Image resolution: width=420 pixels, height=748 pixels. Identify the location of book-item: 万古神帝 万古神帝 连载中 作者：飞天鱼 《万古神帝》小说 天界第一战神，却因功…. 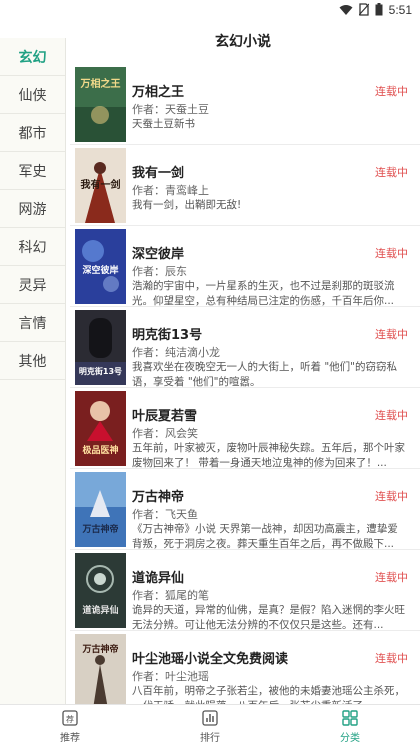
(245, 509).